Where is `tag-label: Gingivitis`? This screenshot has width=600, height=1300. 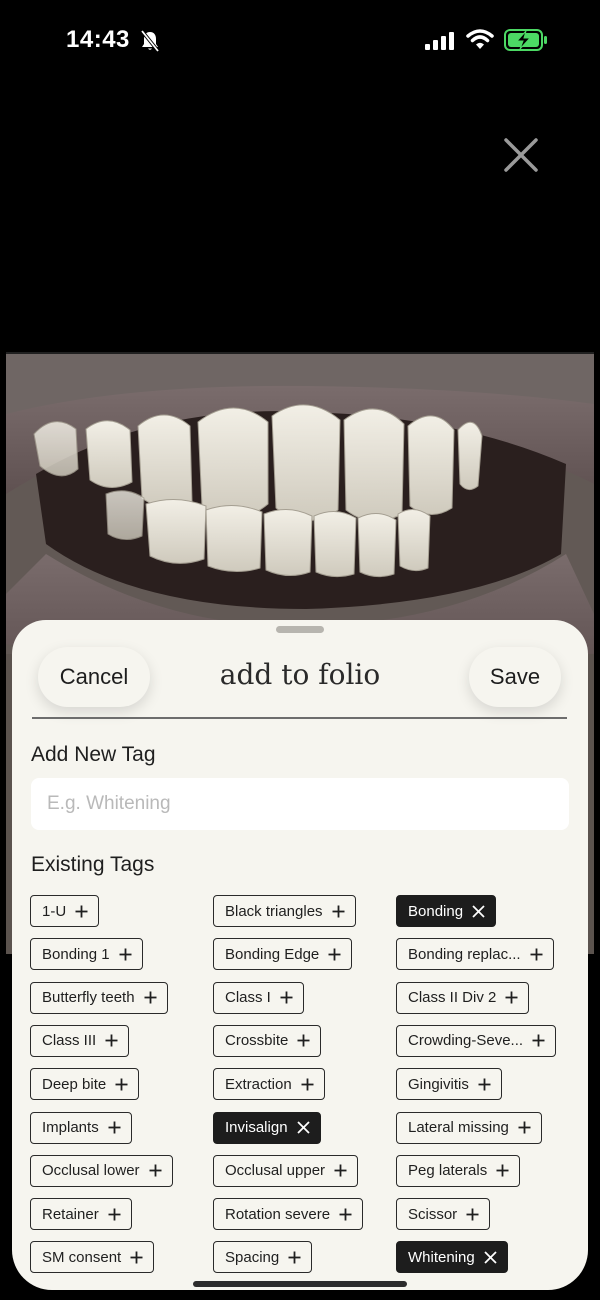
tag-label: Gingivitis is located at coordinates (438, 1084).